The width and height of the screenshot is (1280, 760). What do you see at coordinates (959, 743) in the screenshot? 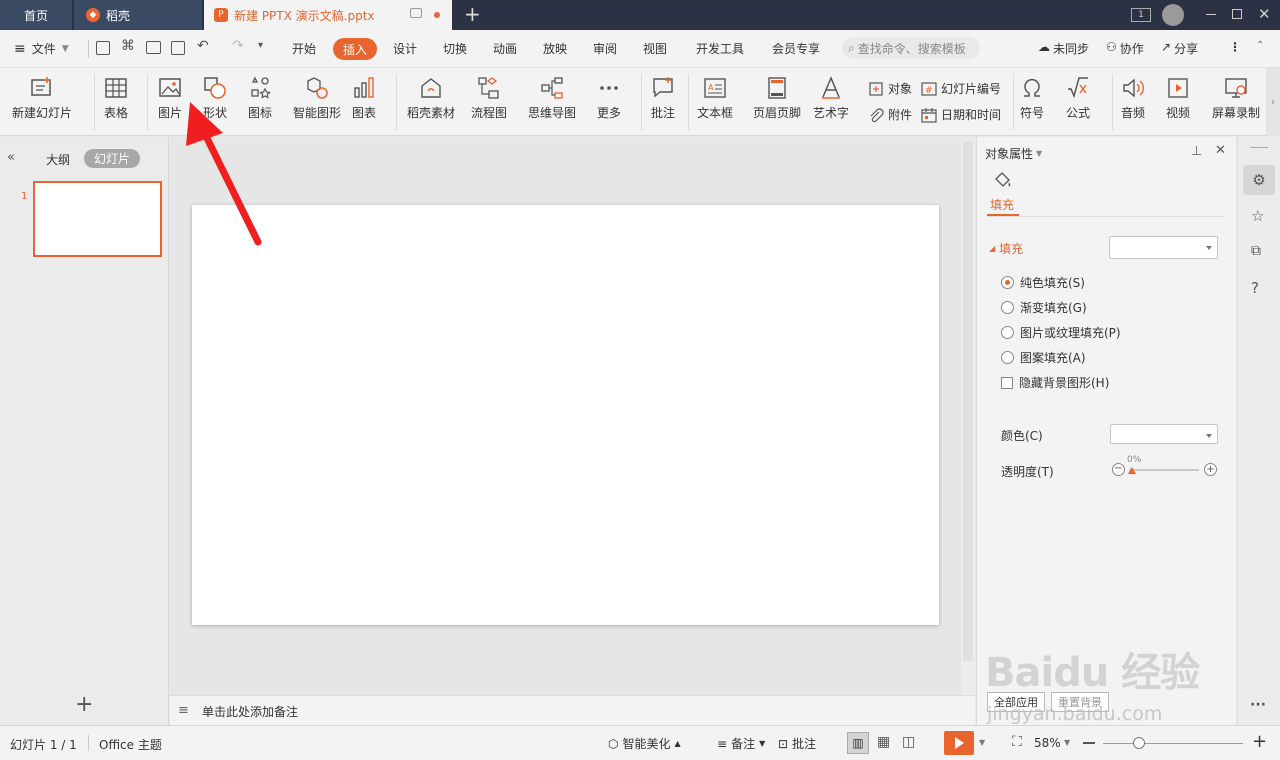
I see `play-slideshow-button` at bounding box center [959, 743].